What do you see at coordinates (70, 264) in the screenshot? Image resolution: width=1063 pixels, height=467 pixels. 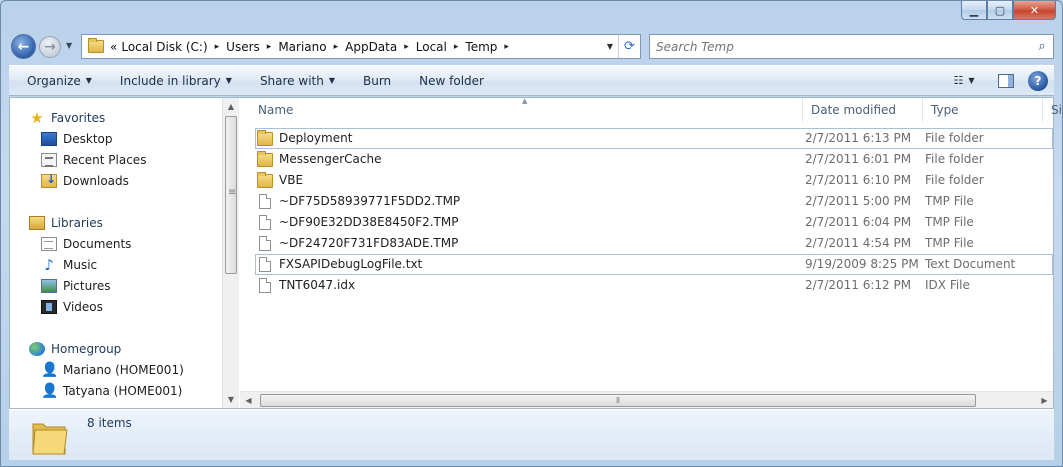 I see `nav-item-music: ♪ Music` at bounding box center [70, 264].